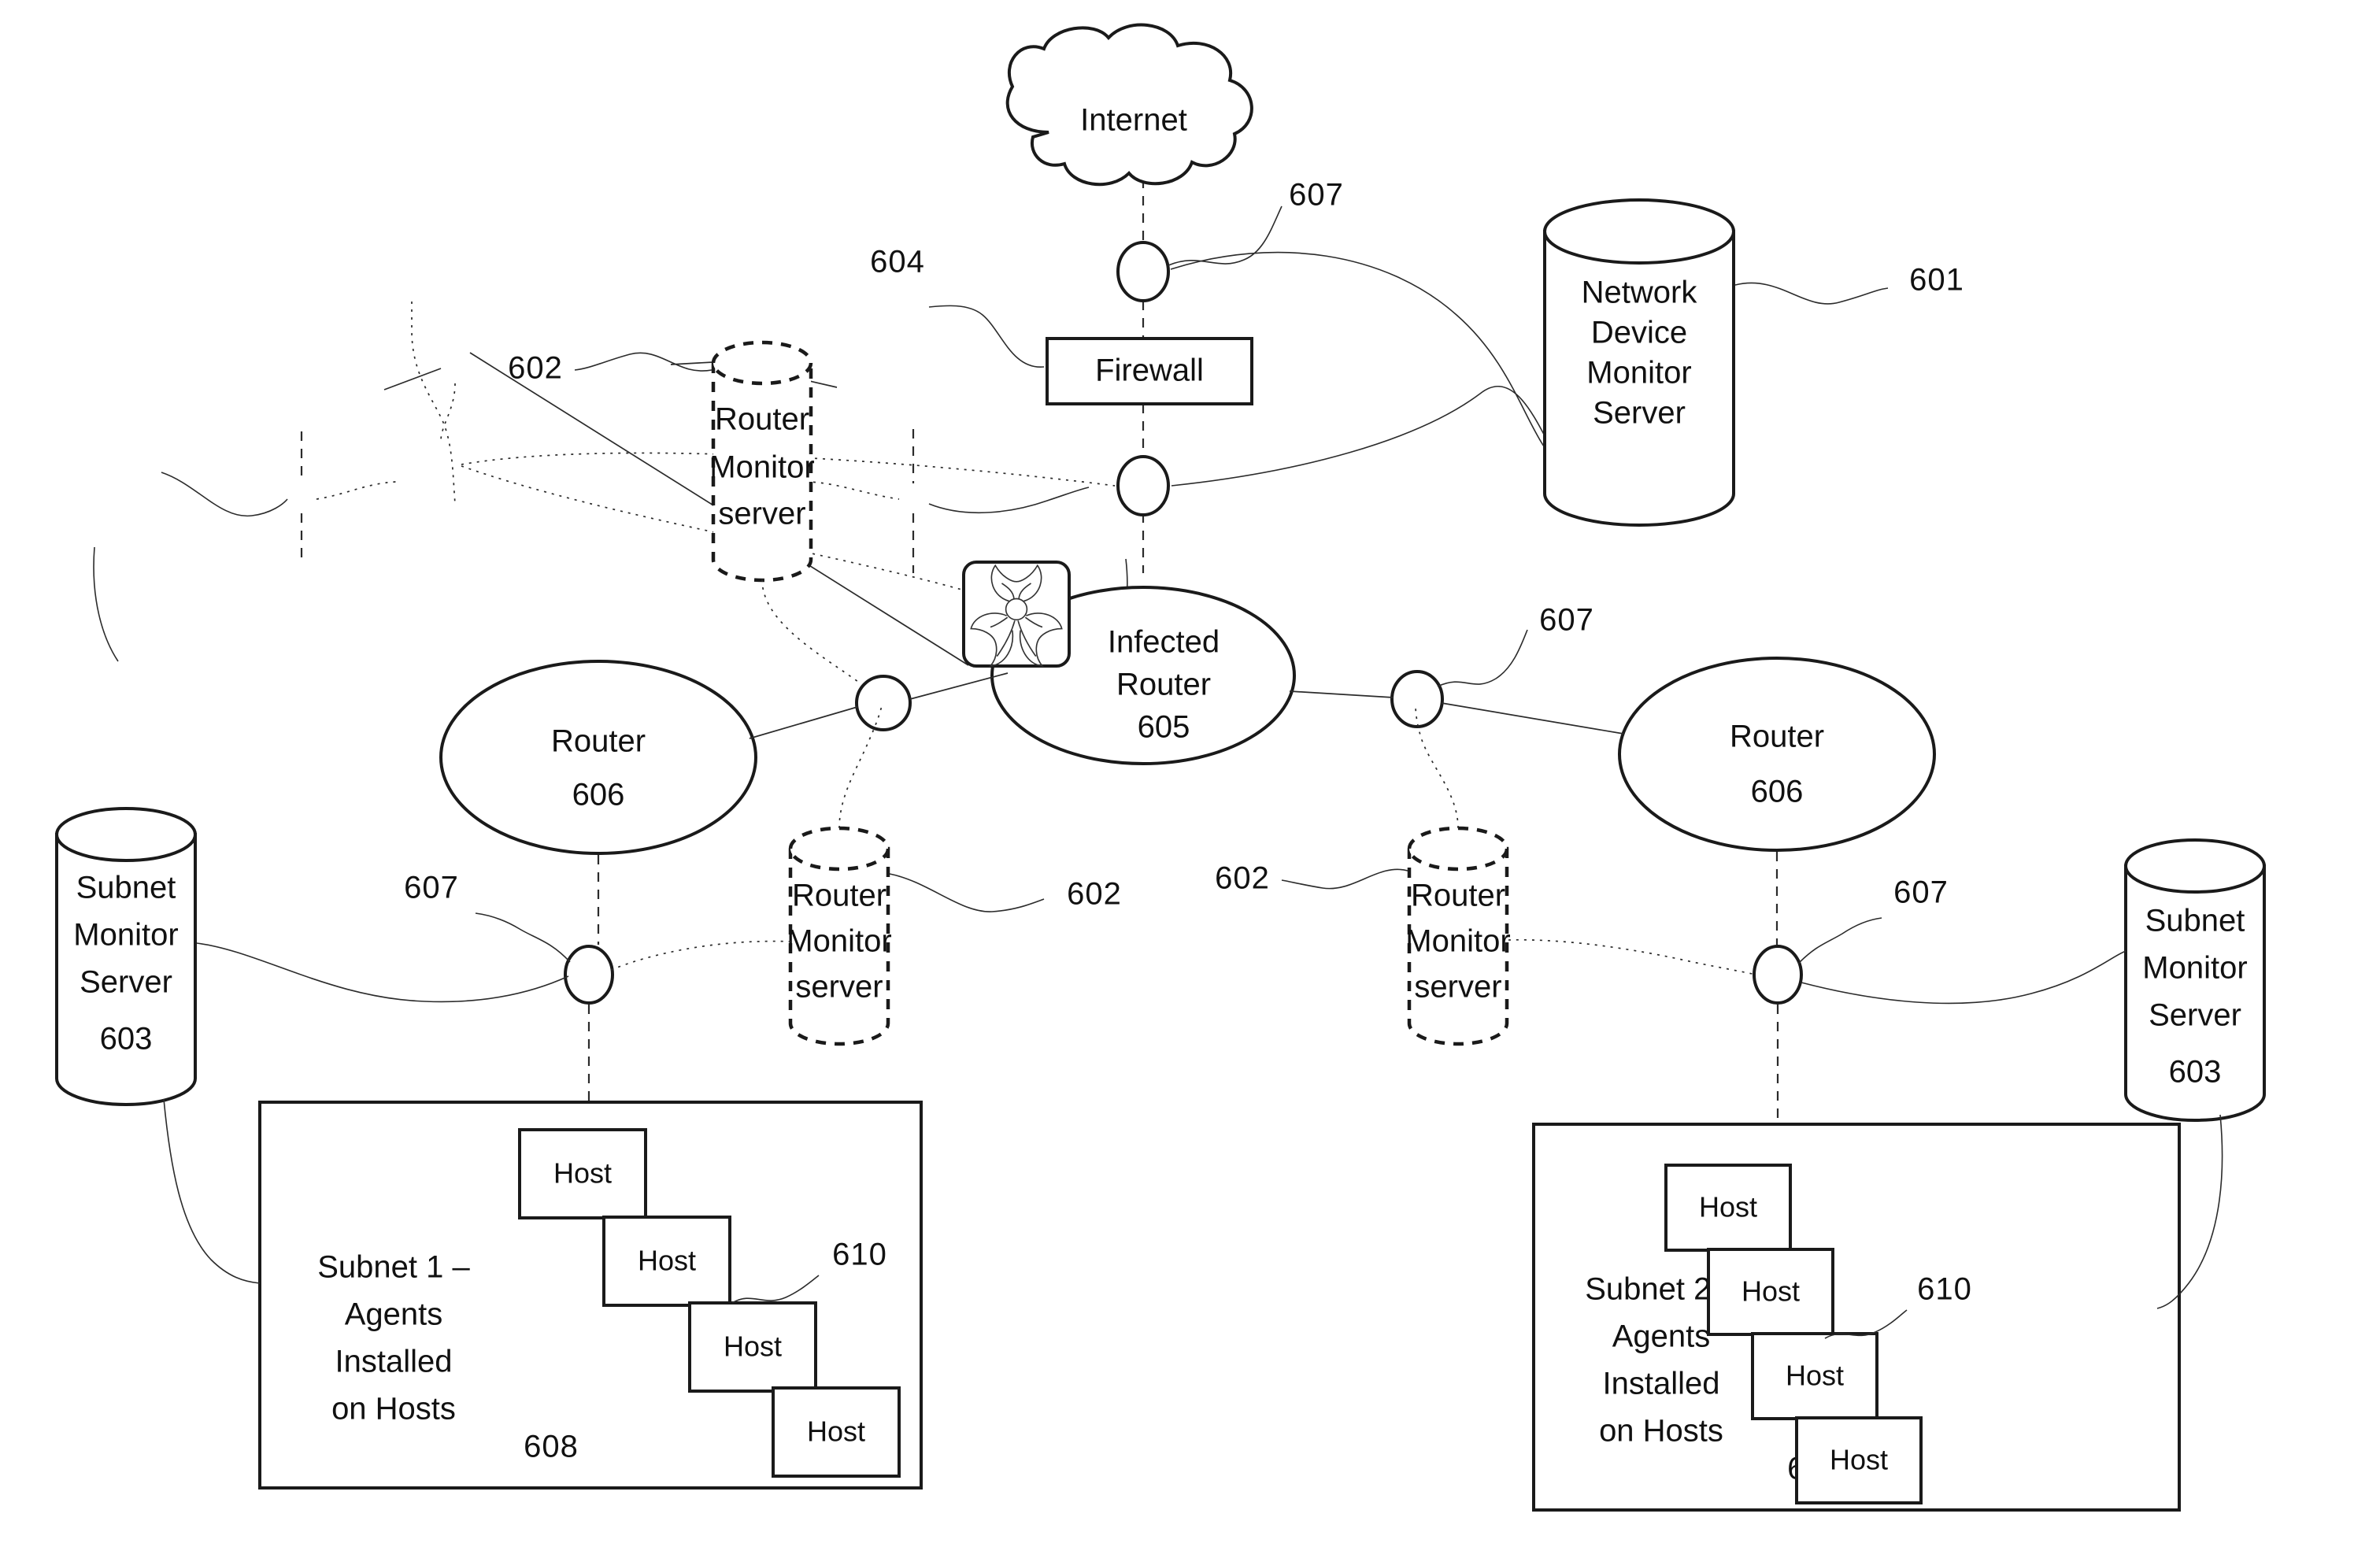 This screenshot has width=2380, height=1558. I want to click on link-rms1-to-node-c, so click(433, 404).